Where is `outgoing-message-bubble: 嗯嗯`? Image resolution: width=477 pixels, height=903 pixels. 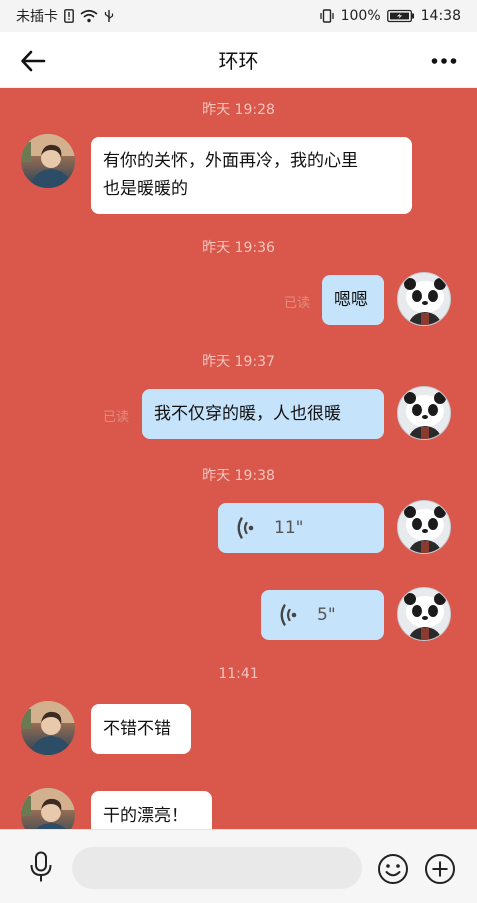
outgoing-message-bubble: 嗯嗯 is located at coordinates (353, 300).